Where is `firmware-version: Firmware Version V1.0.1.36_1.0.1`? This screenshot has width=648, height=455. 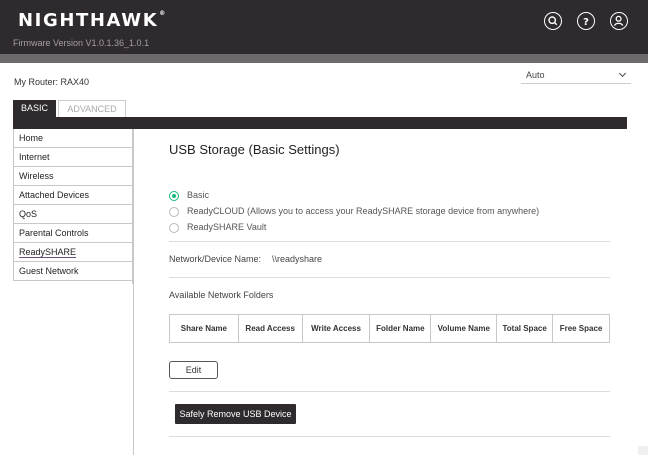 firmware-version: Firmware Version V1.0.1.36_1.0.1 is located at coordinates (81, 43).